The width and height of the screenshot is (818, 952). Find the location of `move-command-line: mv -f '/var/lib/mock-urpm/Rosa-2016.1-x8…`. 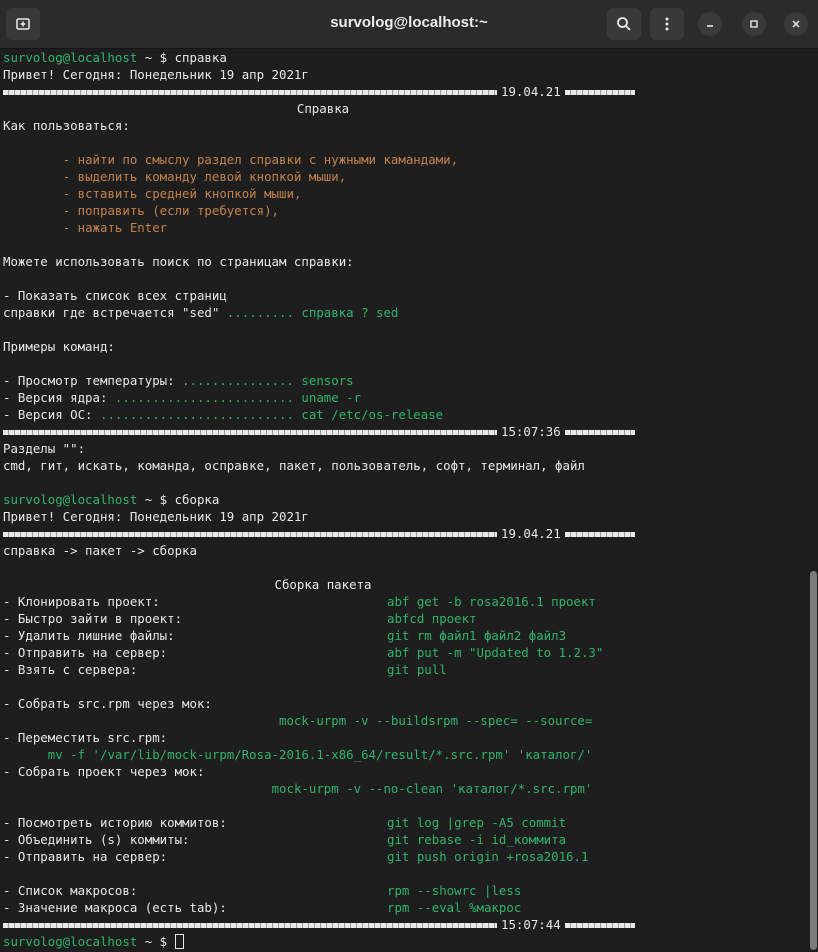

move-command-line: mv -f '/var/lib/mock-urpm/Rosa-2016.1-x8… is located at coordinates (404, 754).